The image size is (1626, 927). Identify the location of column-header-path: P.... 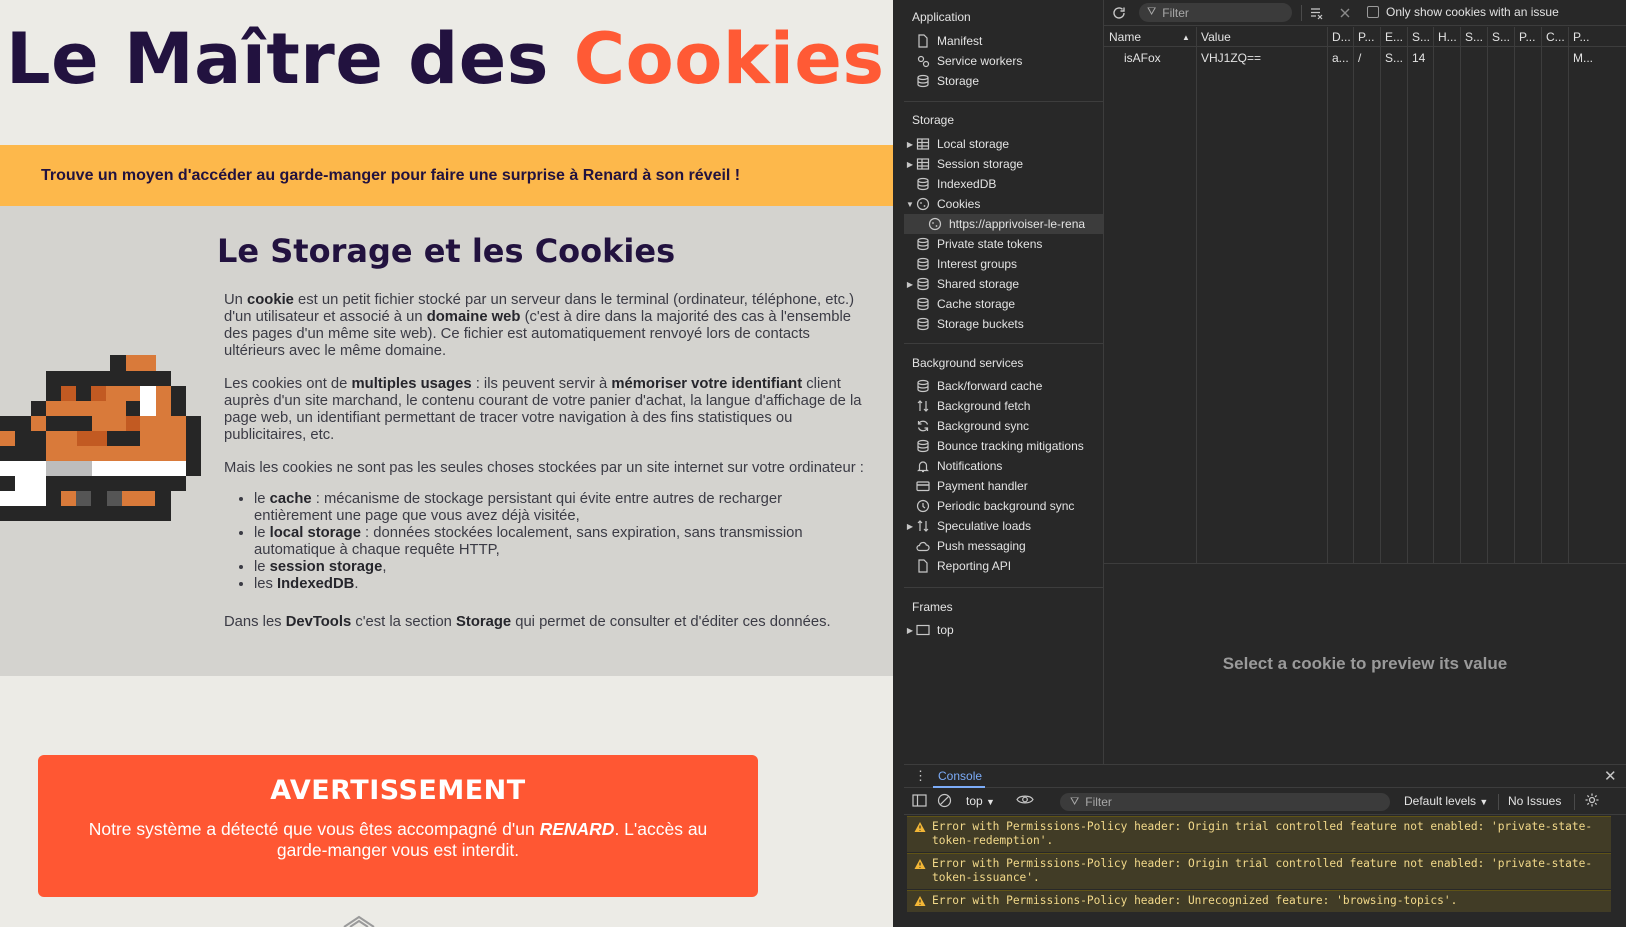
(1366, 37).